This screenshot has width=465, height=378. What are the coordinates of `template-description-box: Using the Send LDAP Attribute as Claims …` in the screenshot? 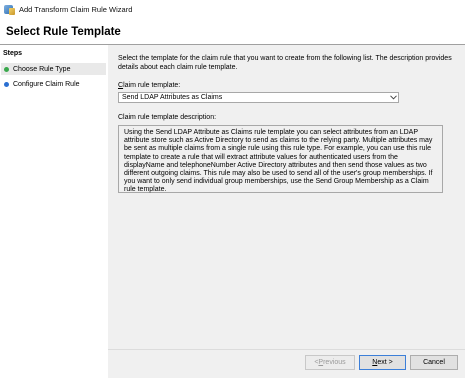 It's located at (280, 159).